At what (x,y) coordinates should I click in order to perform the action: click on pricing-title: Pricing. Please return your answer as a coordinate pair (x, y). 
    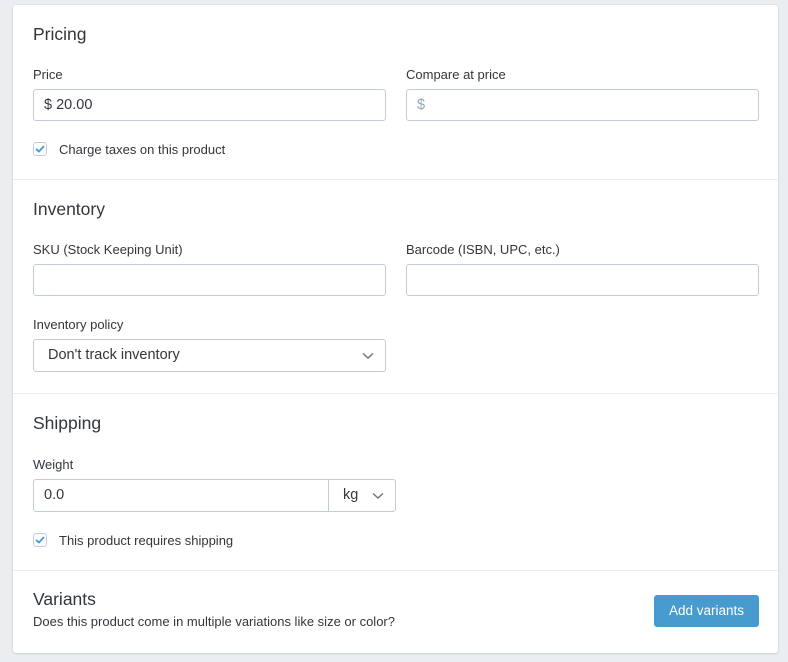
    Looking at the image, I should click on (60, 34).